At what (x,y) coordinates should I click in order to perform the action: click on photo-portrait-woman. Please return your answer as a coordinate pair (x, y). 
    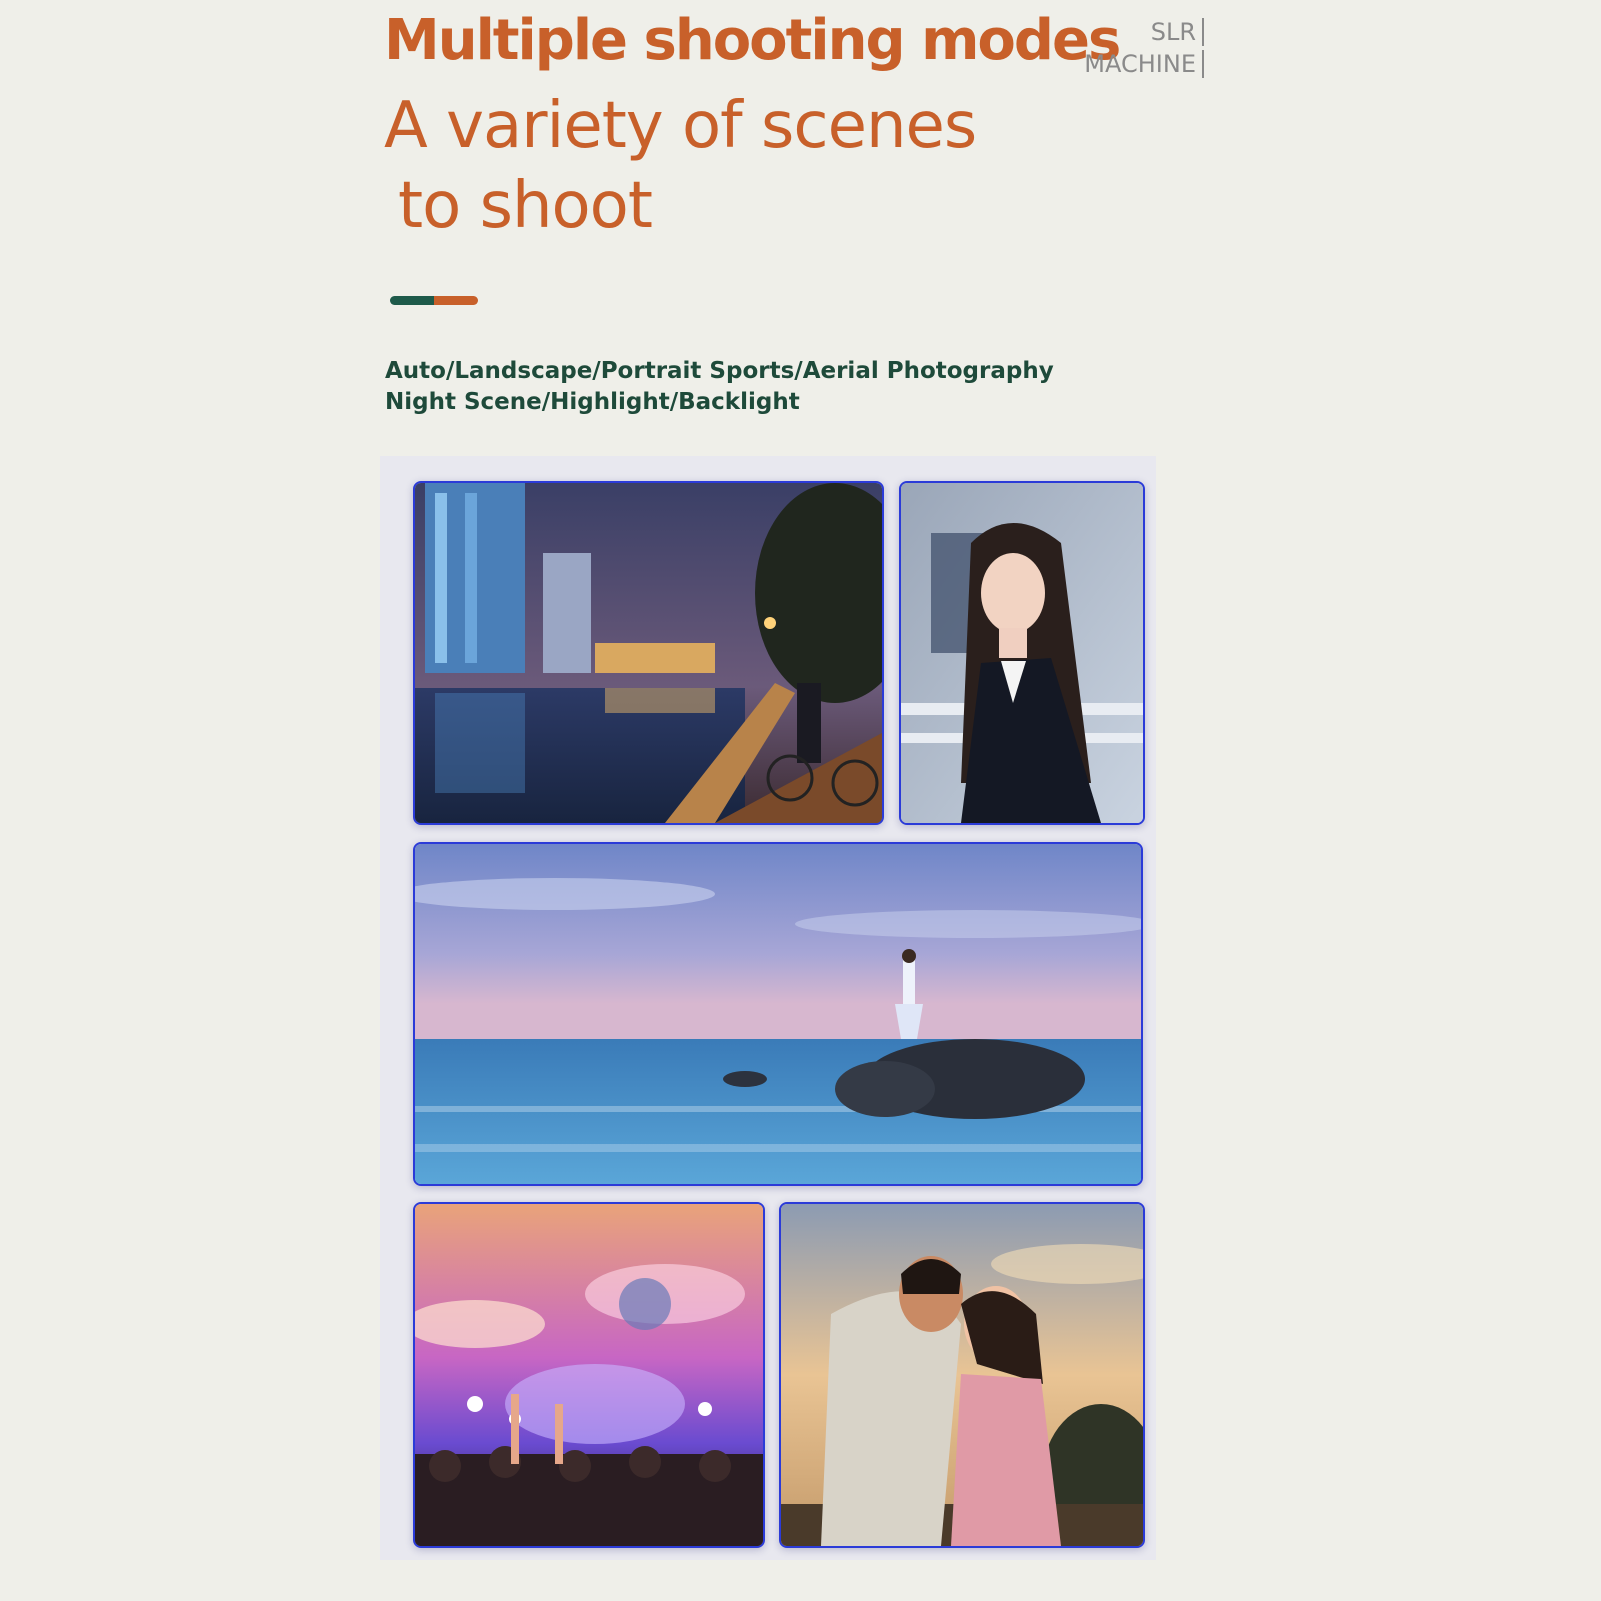
    Looking at the image, I should click on (1022, 653).